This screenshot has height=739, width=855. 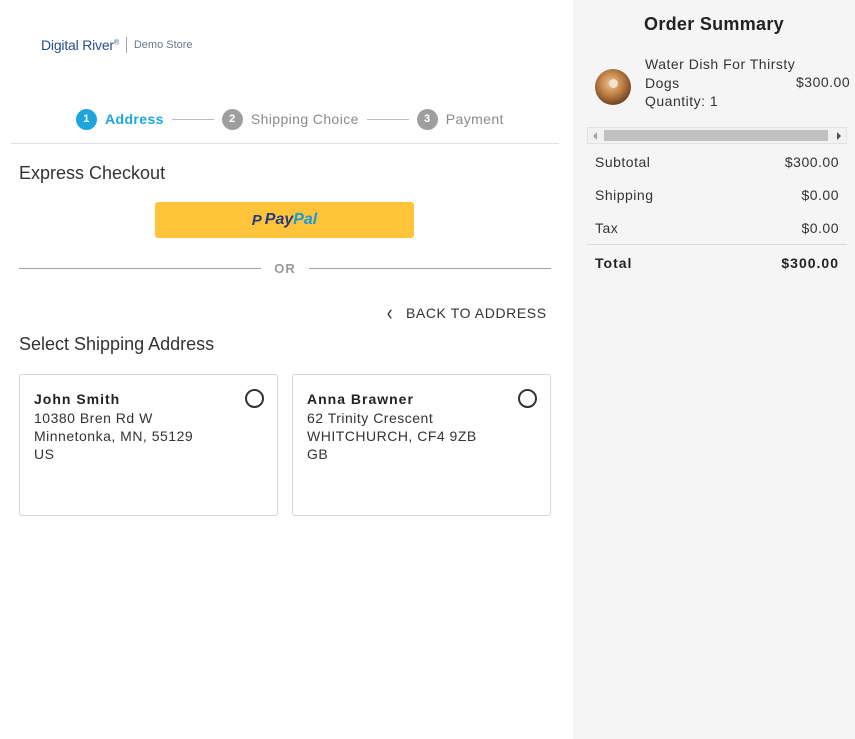 I want to click on or-separator: OR, so click(x=285, y=269).